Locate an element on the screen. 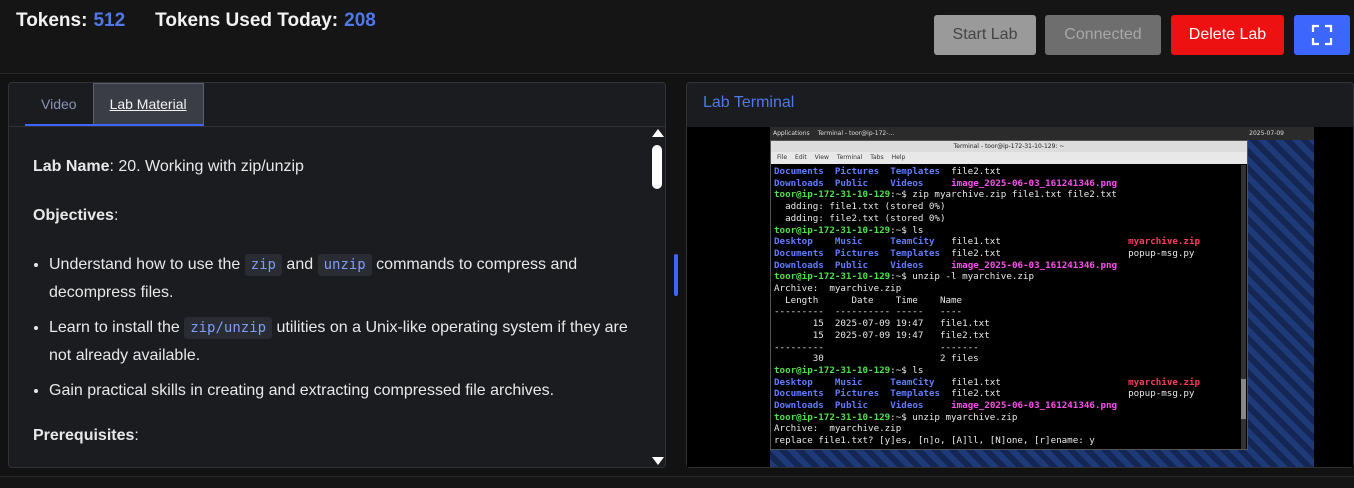  menu-terminal: Terminal is located at coordinates (849, 158).